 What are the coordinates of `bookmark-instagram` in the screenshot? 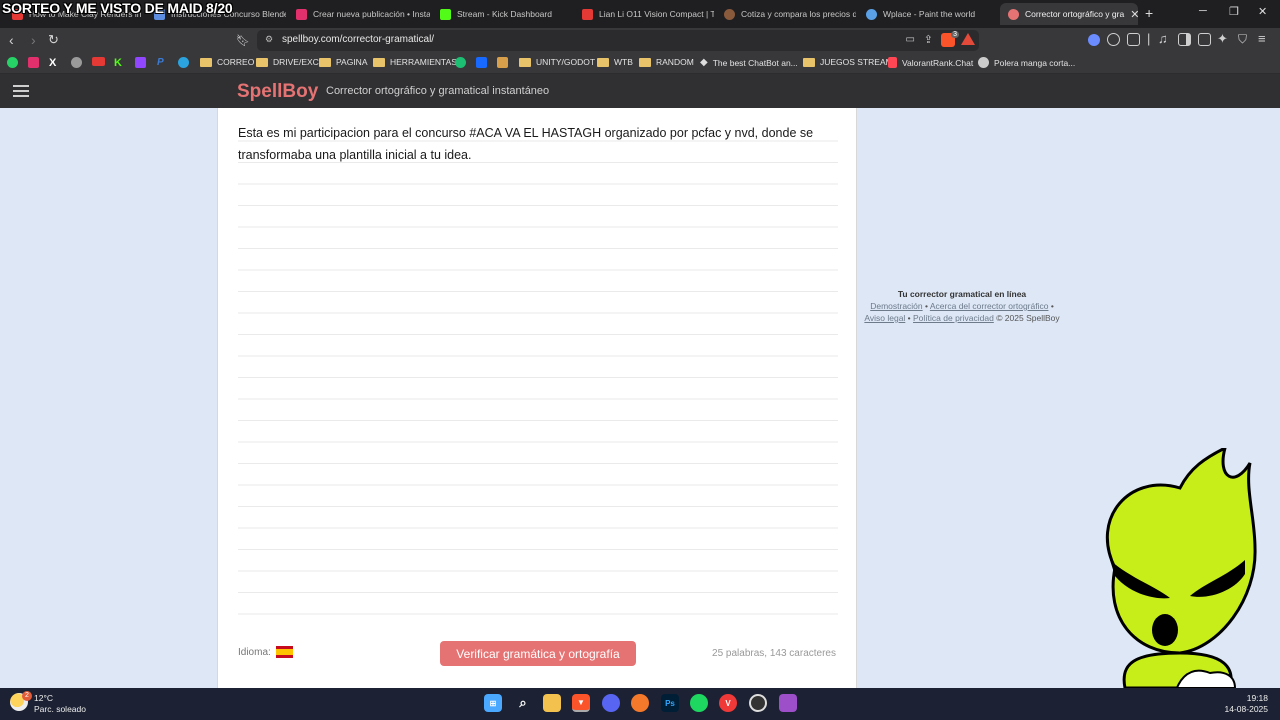 It's located at (33, 62).